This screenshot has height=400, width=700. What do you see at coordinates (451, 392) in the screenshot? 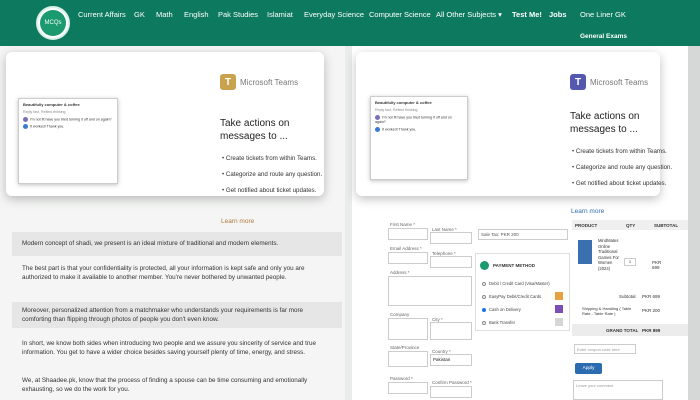
I see `confirm-password-input` at bounding box center [451, 392].